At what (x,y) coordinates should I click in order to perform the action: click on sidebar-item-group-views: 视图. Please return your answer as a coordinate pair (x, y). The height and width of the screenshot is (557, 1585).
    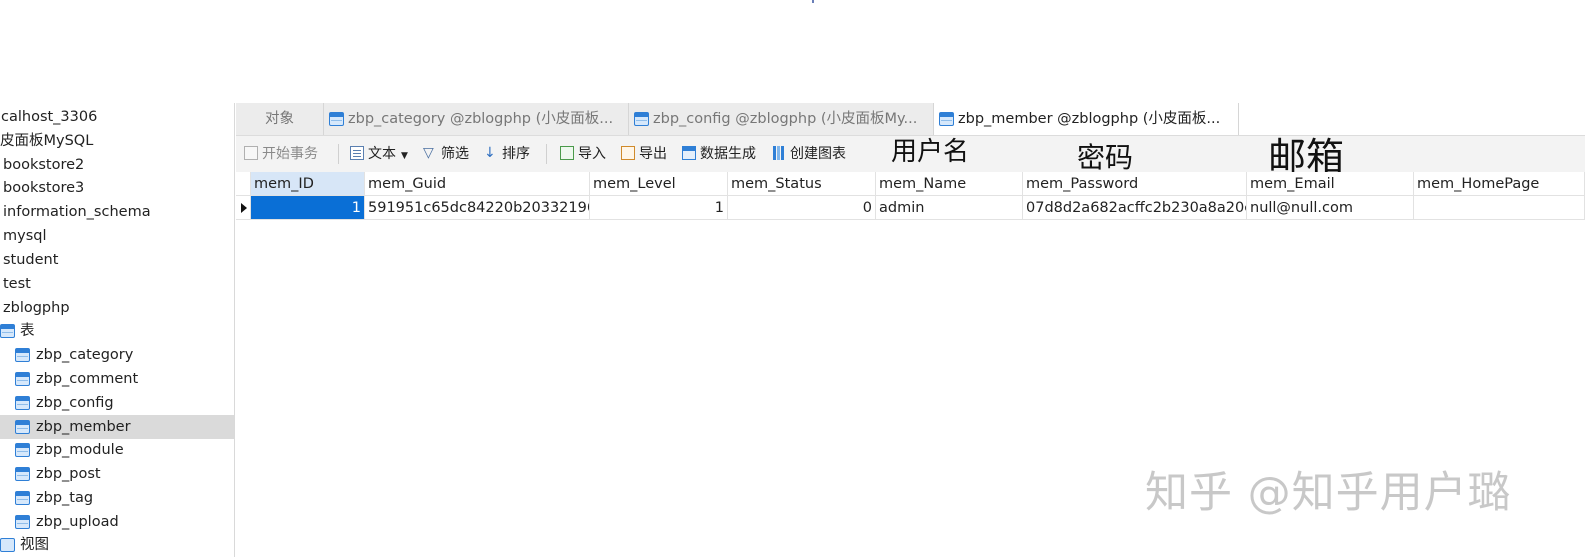
    Looking at the image, I should click on (117, 545).